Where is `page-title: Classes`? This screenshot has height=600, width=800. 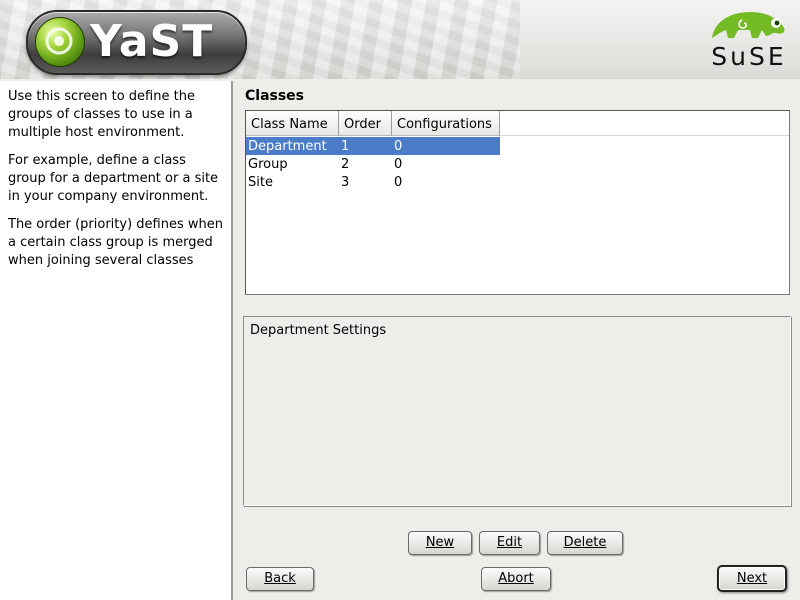 page-title: Classes is located at coordinates (275, 96).